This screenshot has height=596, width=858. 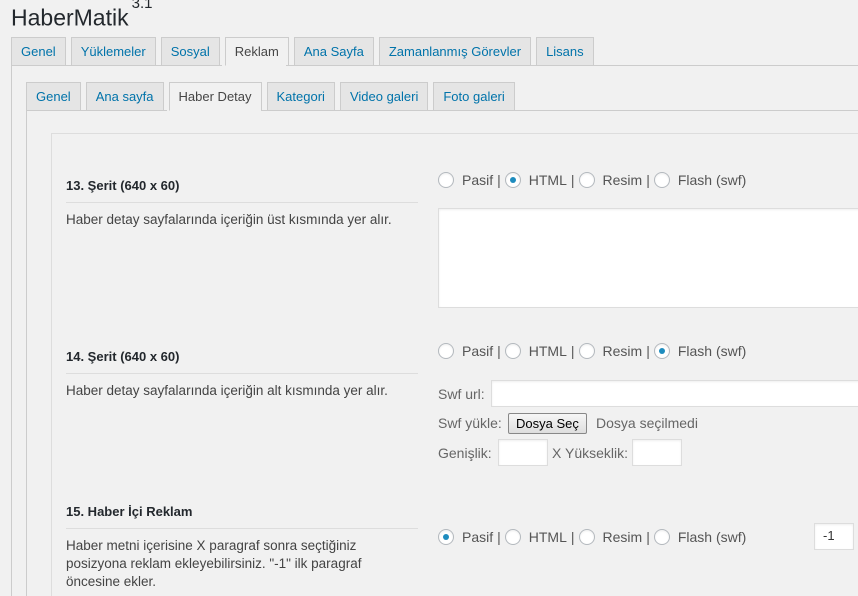 What do you see at coordinates (384, 96) in the screenshot?
I see `sub-tab-video-galeri: Video galeri` at bounding box center [384, 96].